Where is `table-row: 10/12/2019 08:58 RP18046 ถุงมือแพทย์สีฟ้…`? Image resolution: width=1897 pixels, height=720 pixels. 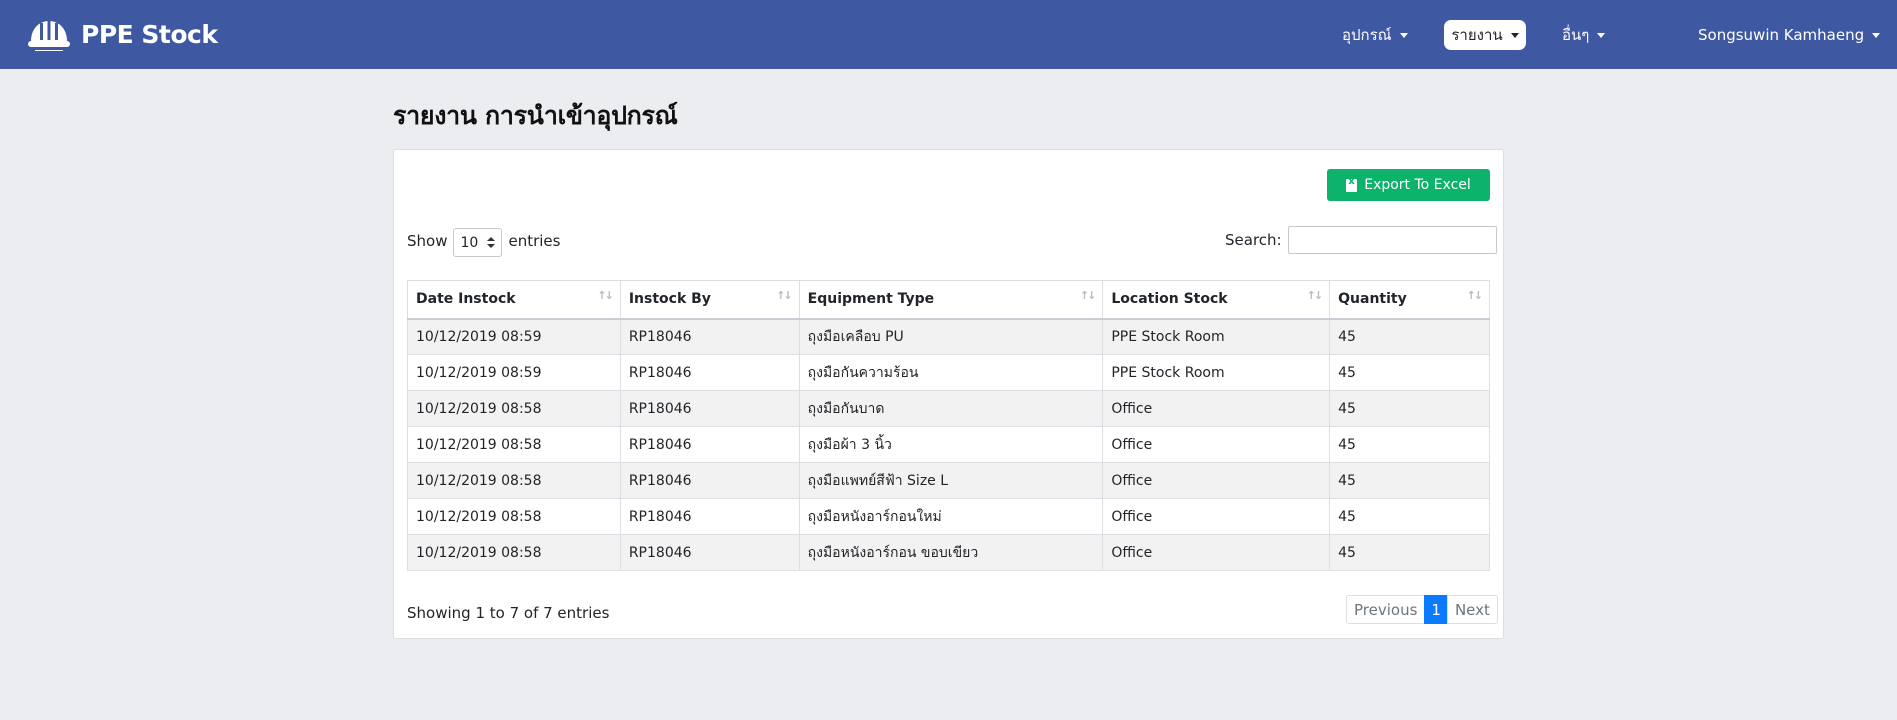
table-row: 10/12/2019 08:58 RP18046 ถุงมือแพทย์สีฟ้… is located at coordinates (948, 480).